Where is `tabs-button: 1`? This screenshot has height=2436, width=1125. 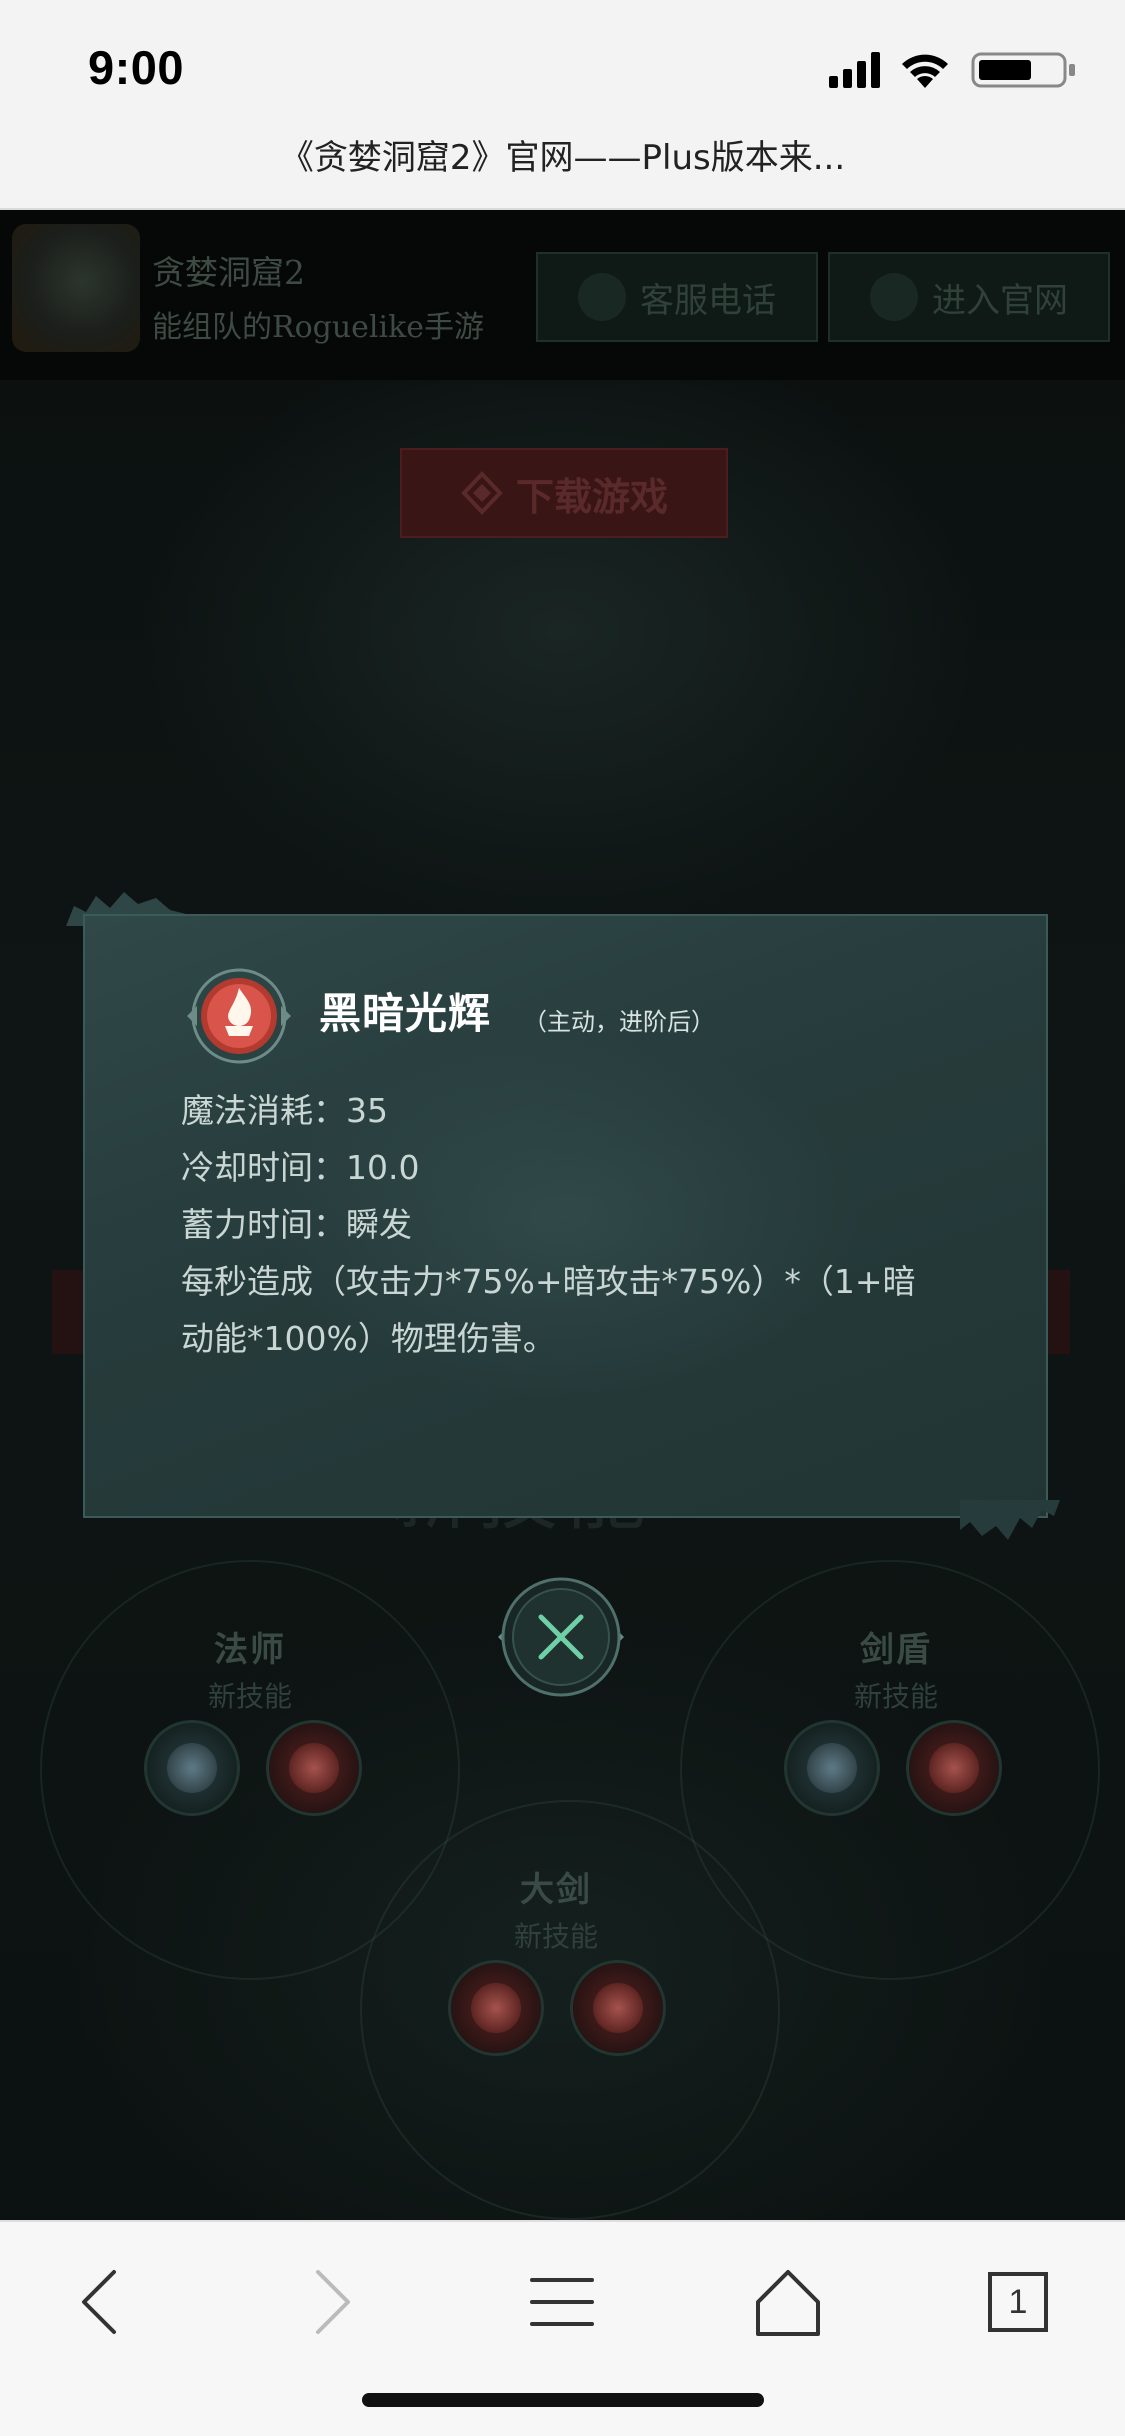
tabs-button: 1 is located at coordinates (1018, 2302).